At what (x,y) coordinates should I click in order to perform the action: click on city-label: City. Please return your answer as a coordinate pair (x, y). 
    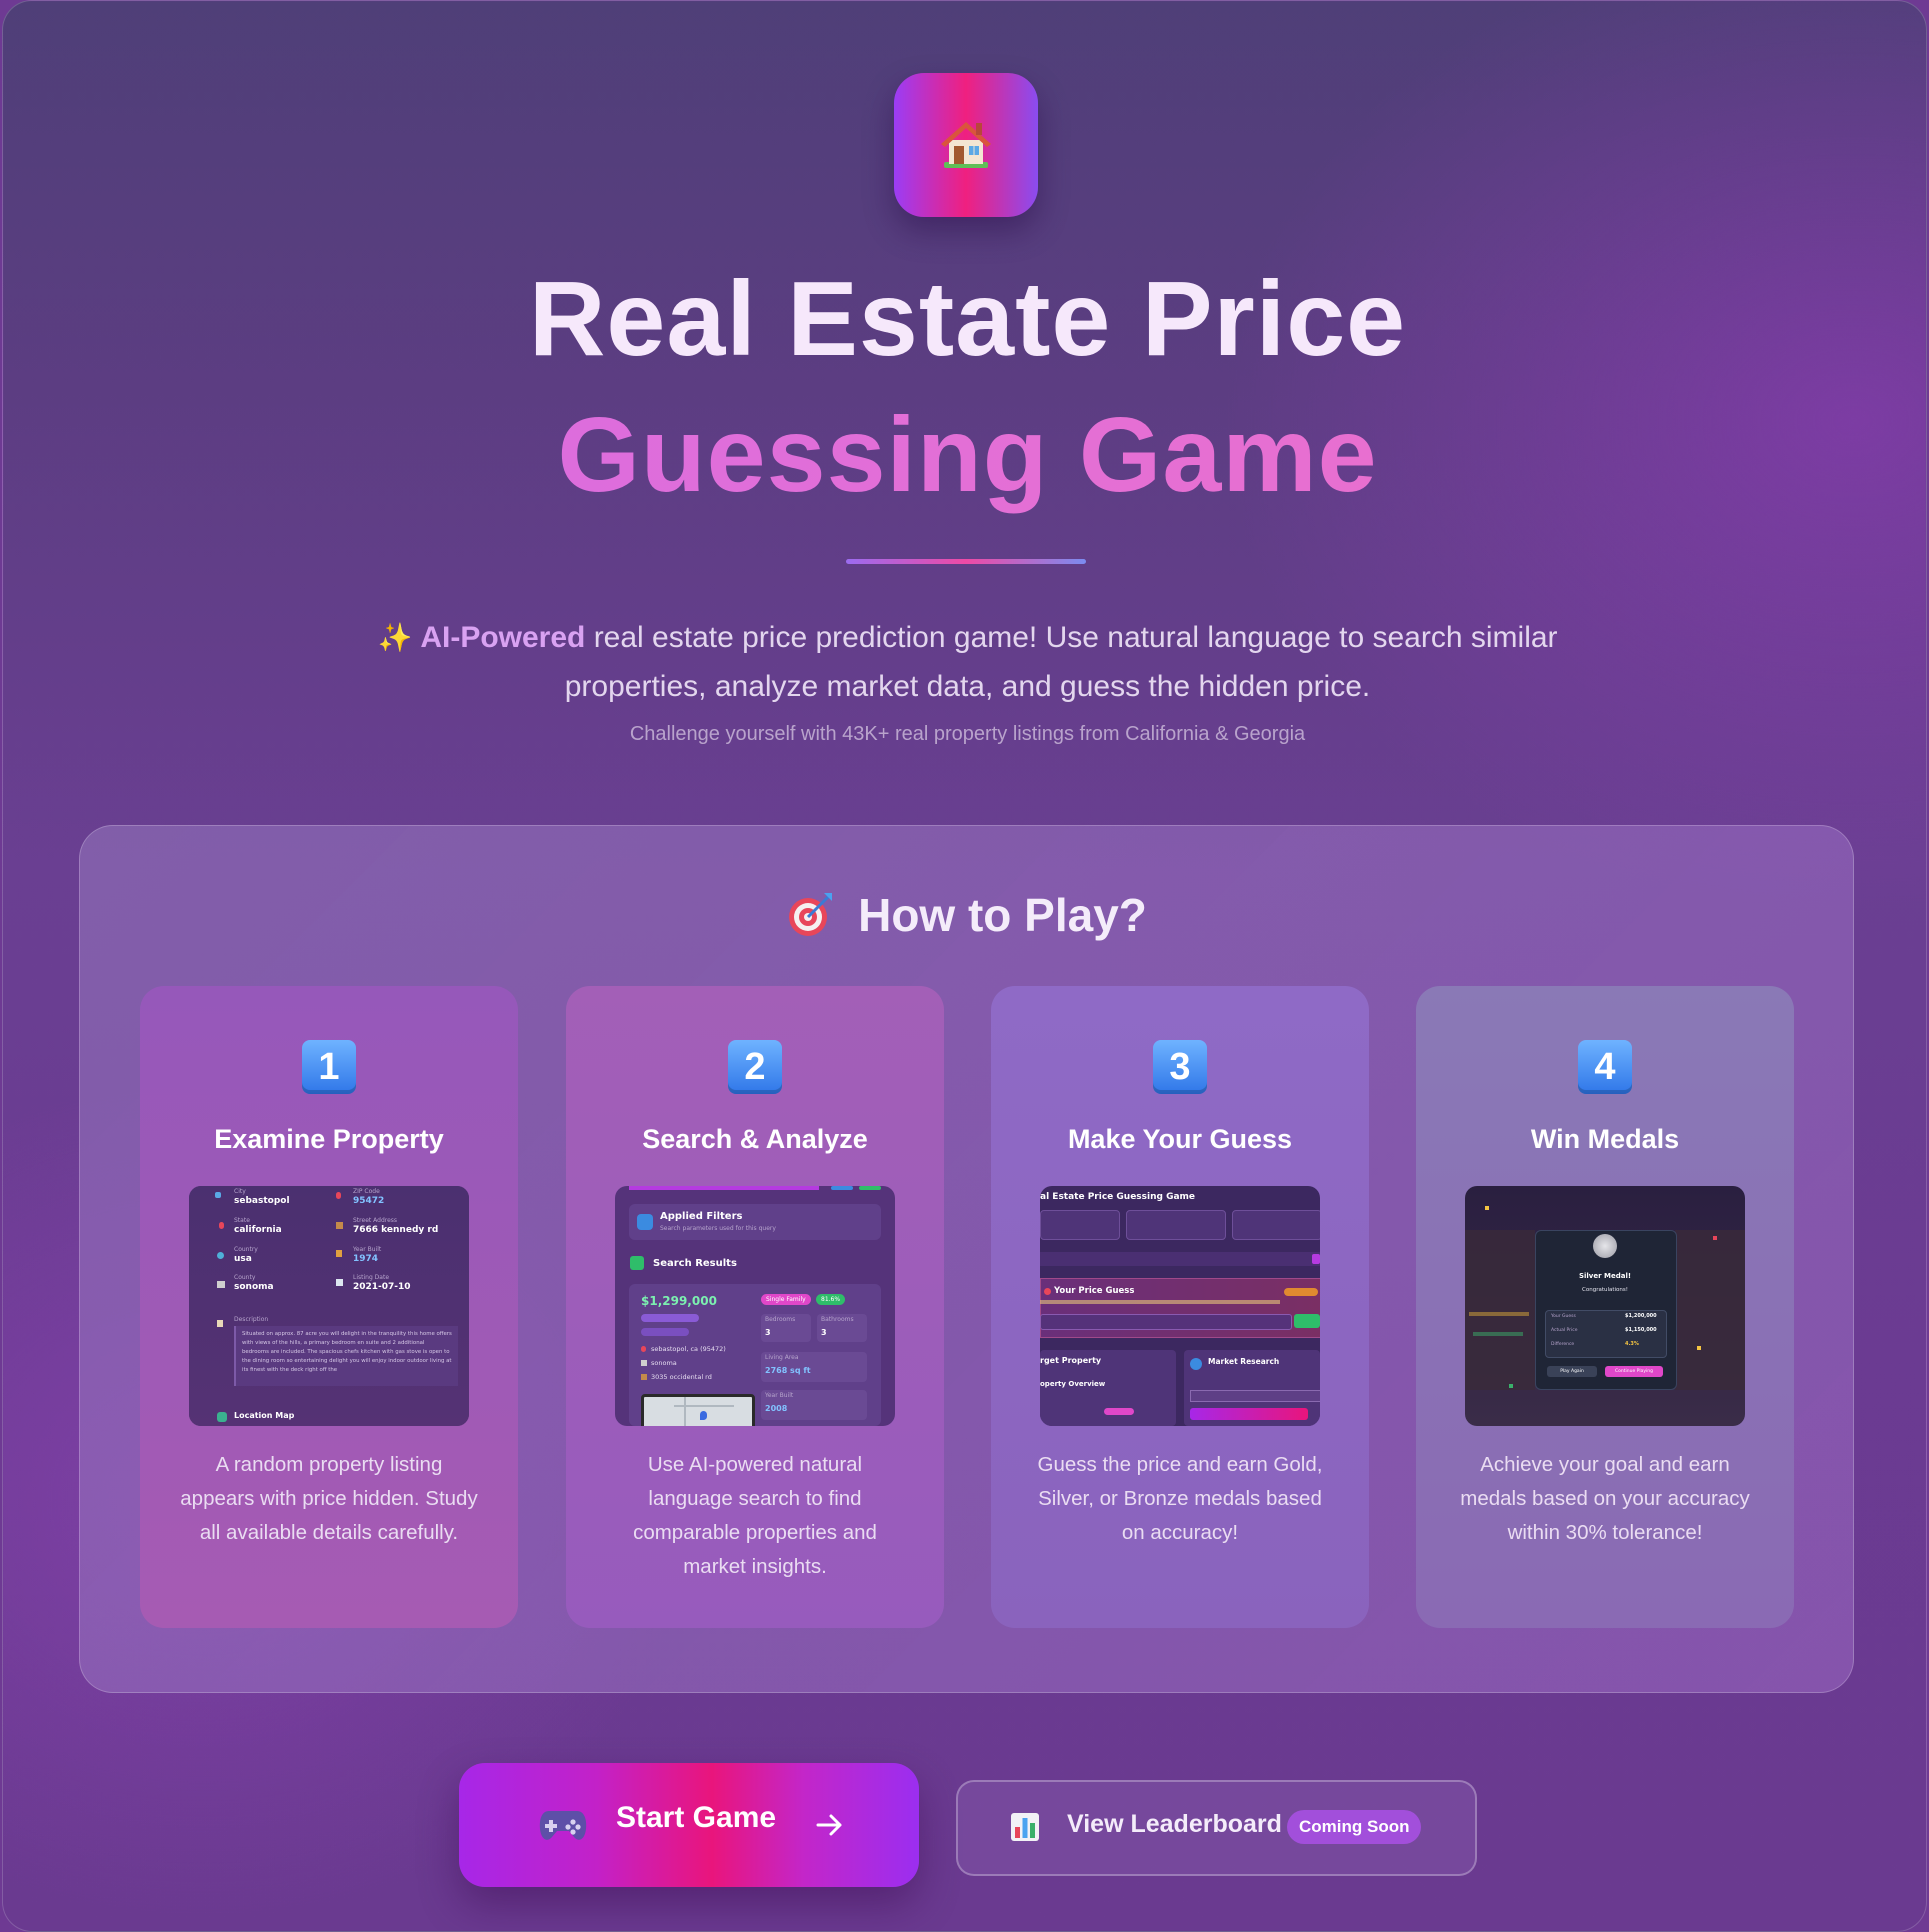
    Looking at the image, I should click on (240, 1191).